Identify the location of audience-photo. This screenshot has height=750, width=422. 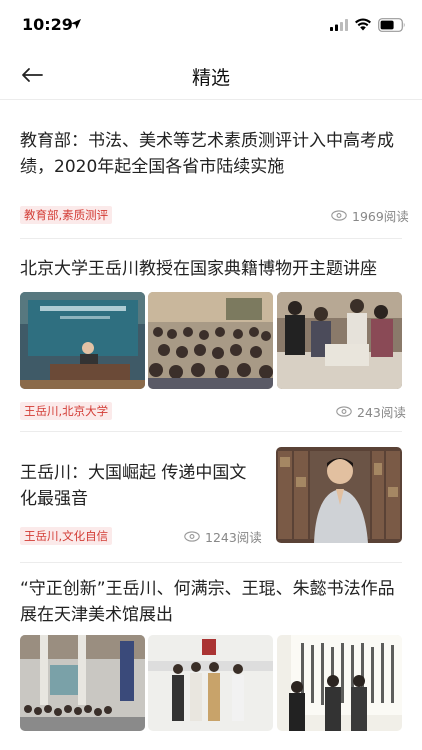
(210, 340).